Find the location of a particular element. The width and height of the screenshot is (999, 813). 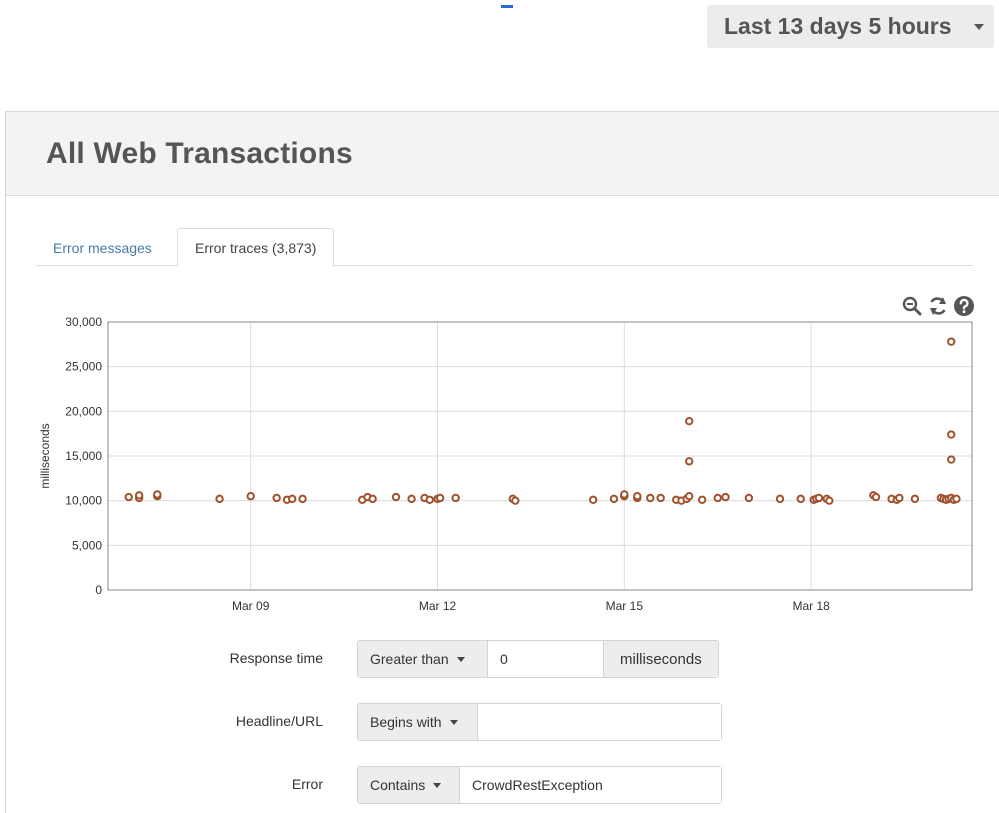

y-tick-label: 5,000 is located at coordinates (87, 545).